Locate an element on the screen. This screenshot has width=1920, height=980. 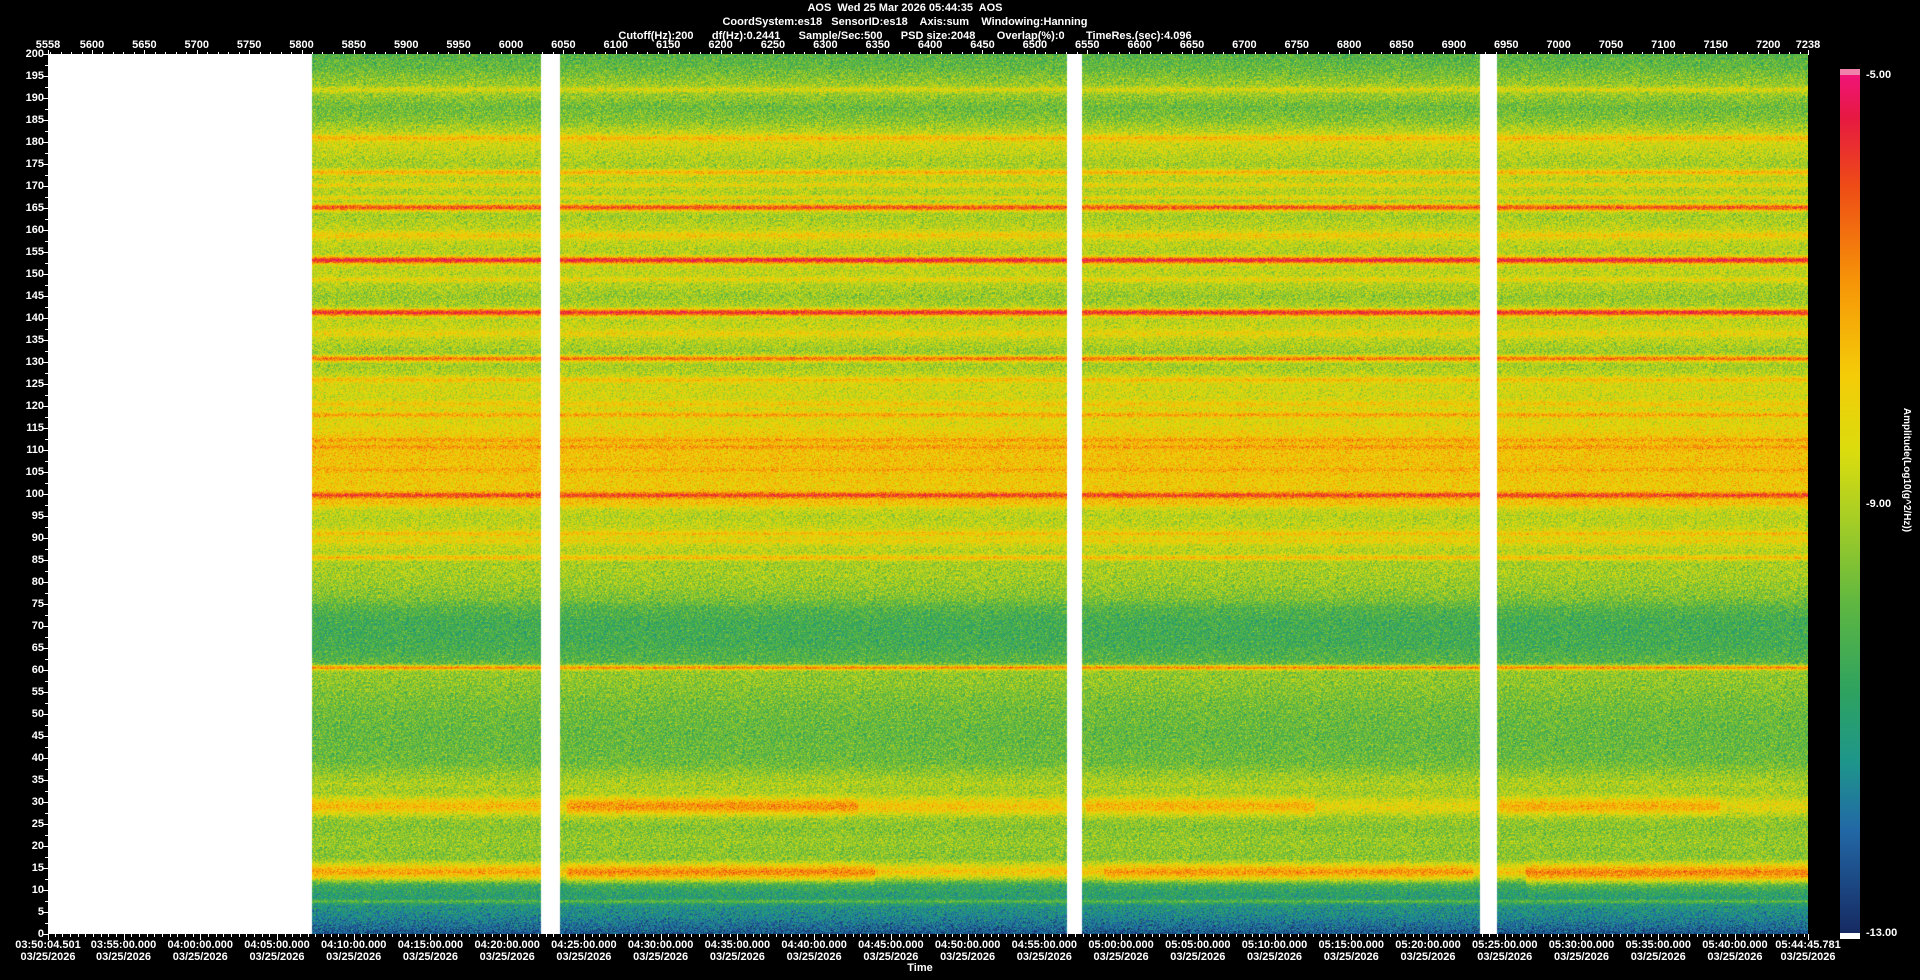
time-axis-tick-label: 04:05:00.000 is located at coordinates (277, 945).